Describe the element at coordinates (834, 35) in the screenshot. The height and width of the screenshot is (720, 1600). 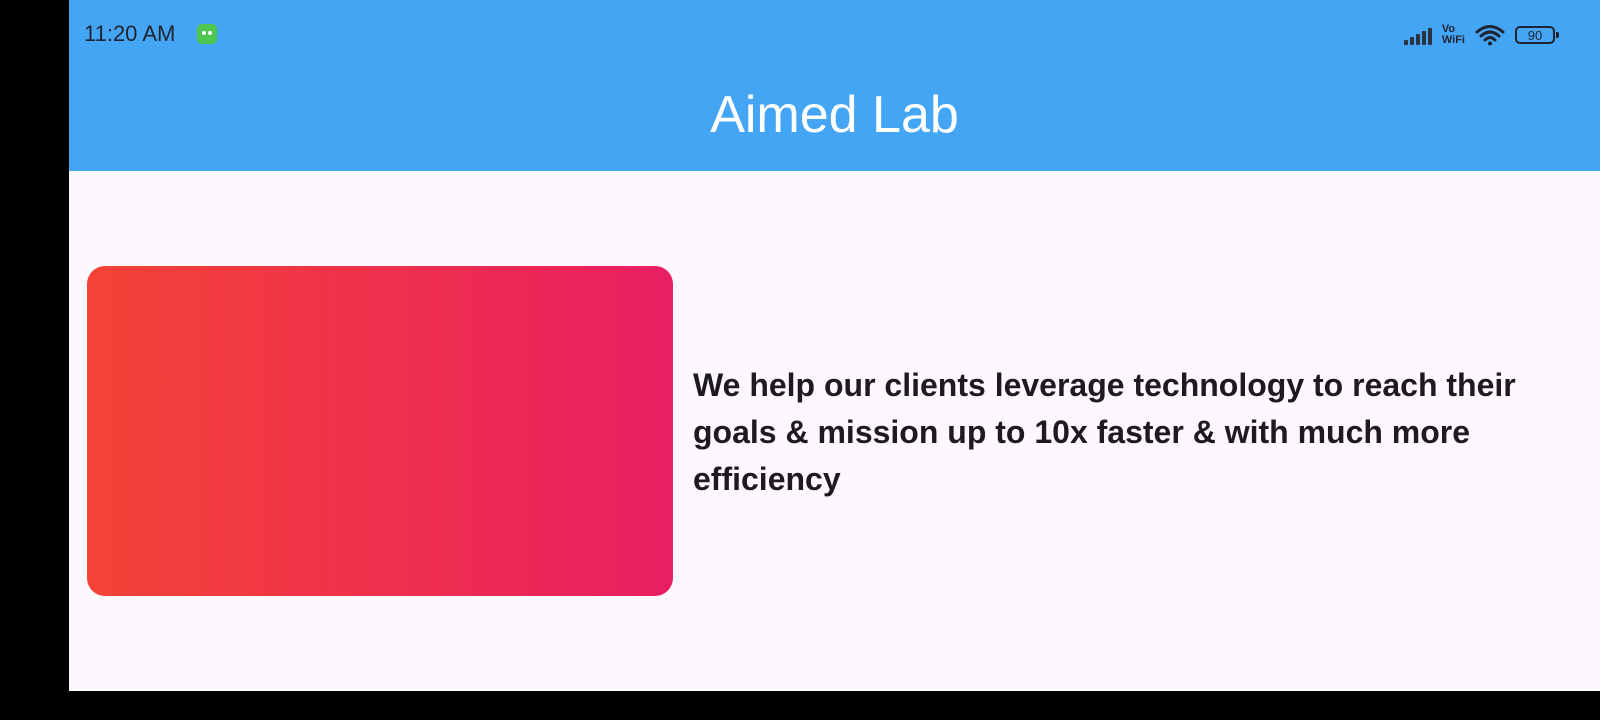
I see `status-bar: 11:20 AM Vo WiFi 90` at that location.